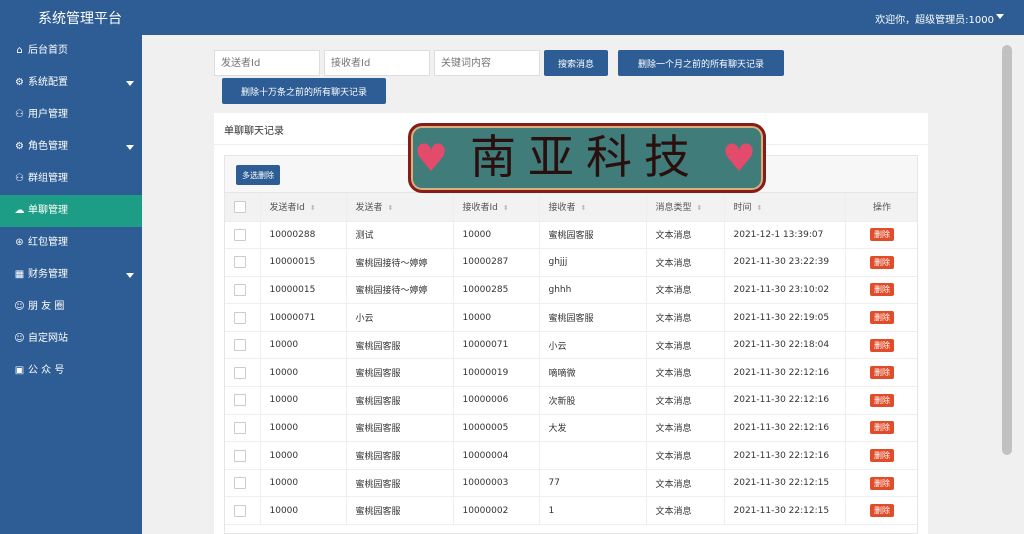  Describe the element at coordinates (593, 483) in the screenshot. I see `cell-receiver: 77` at that location.